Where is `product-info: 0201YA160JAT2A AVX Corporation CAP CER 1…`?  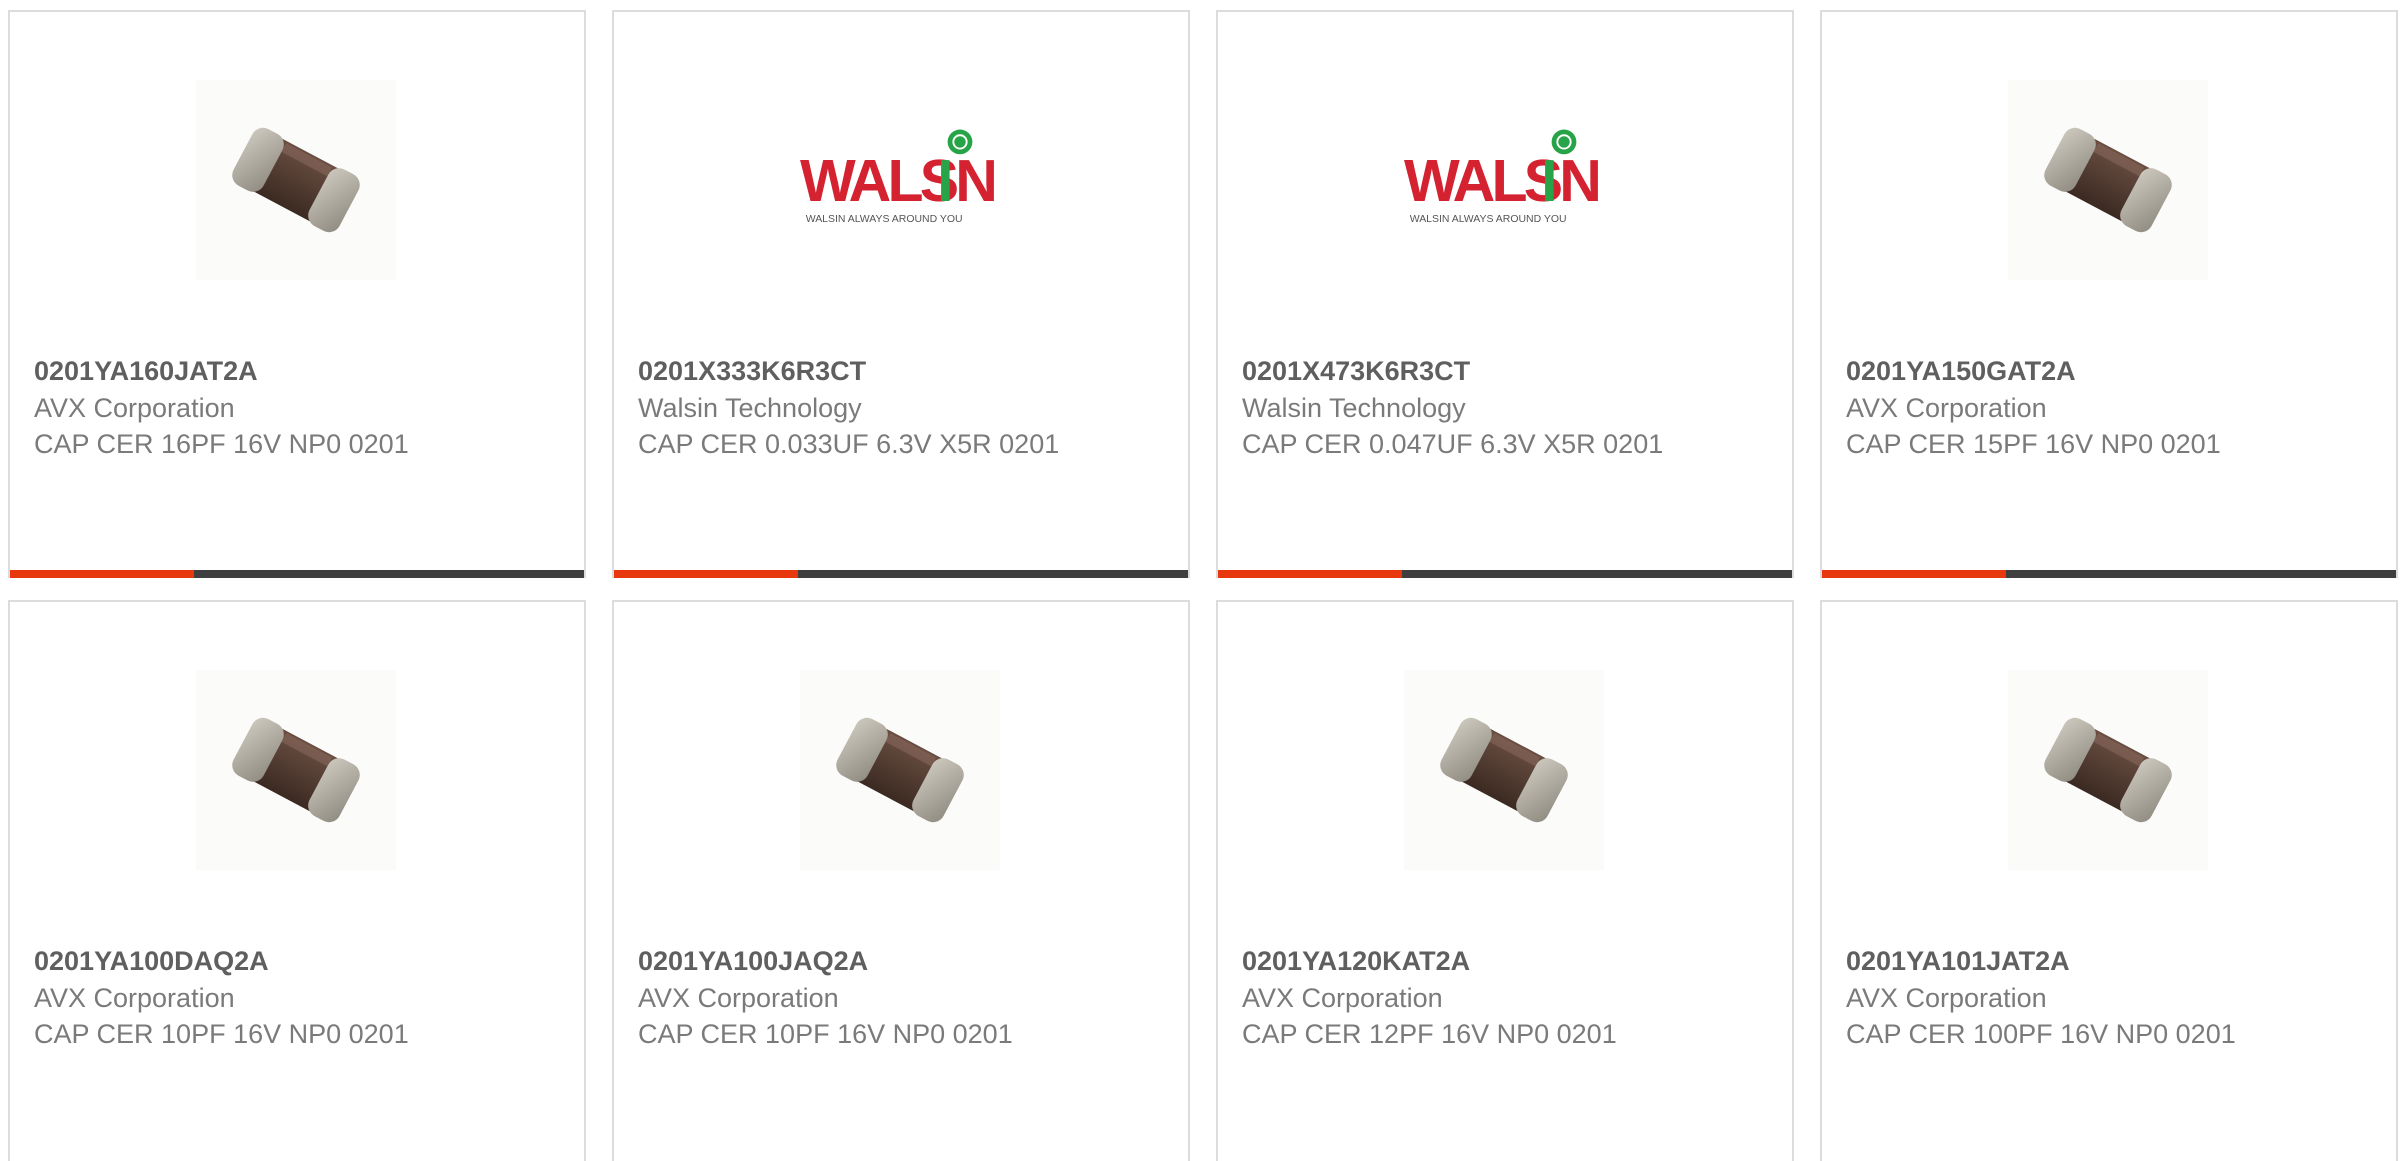 product-info: 0201YA160JAT2A AVX Corporation CAP CER 1… is located at coordinates (254, 407).